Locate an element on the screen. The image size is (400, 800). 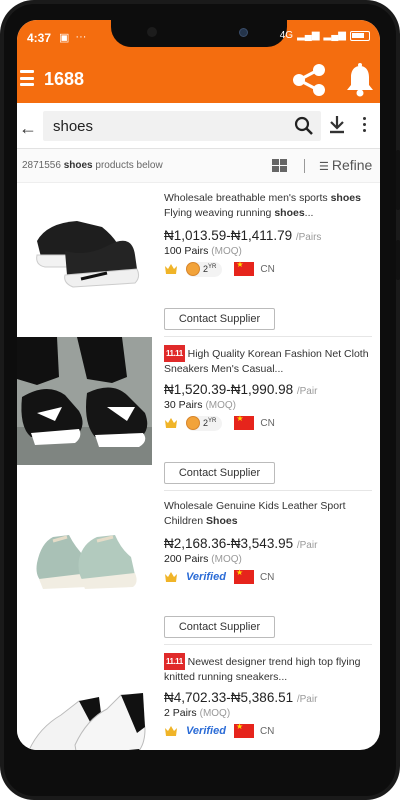
camera-icon is located at coordinates (243, 32).